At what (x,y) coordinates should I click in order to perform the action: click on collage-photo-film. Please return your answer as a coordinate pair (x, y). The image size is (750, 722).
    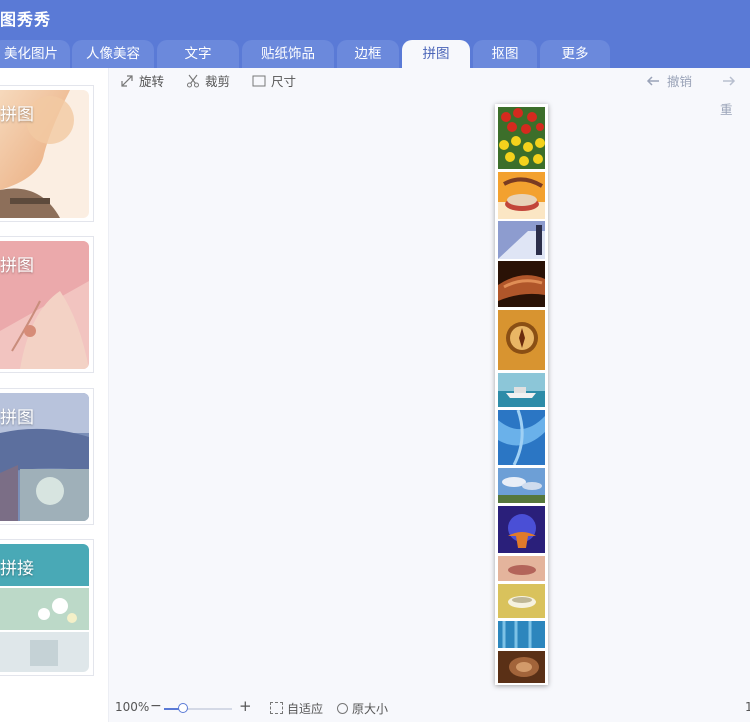
    Looking at the image, I should click on (521, 195).